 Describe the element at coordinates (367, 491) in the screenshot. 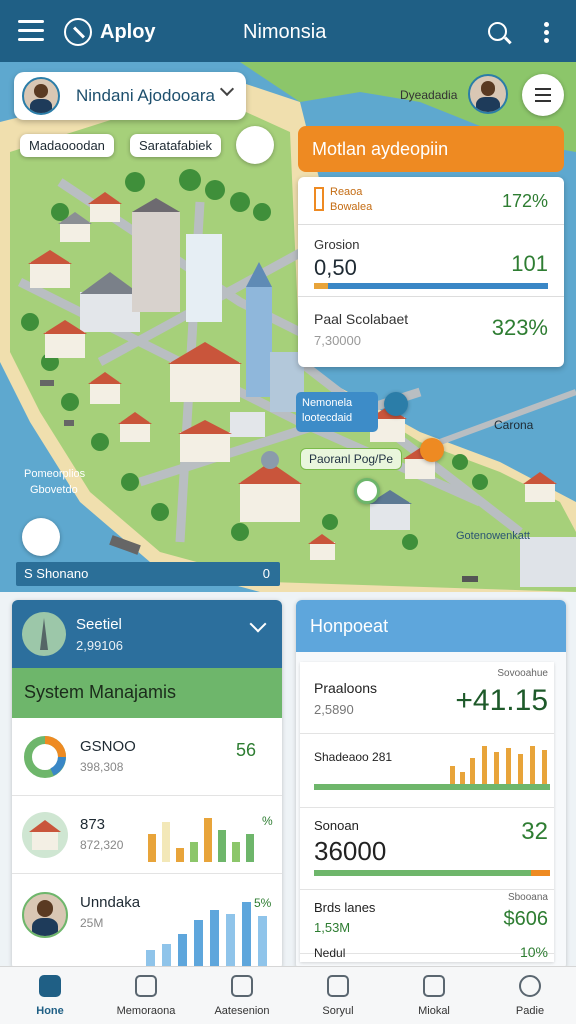

I see `location-pin-icon` at that location.